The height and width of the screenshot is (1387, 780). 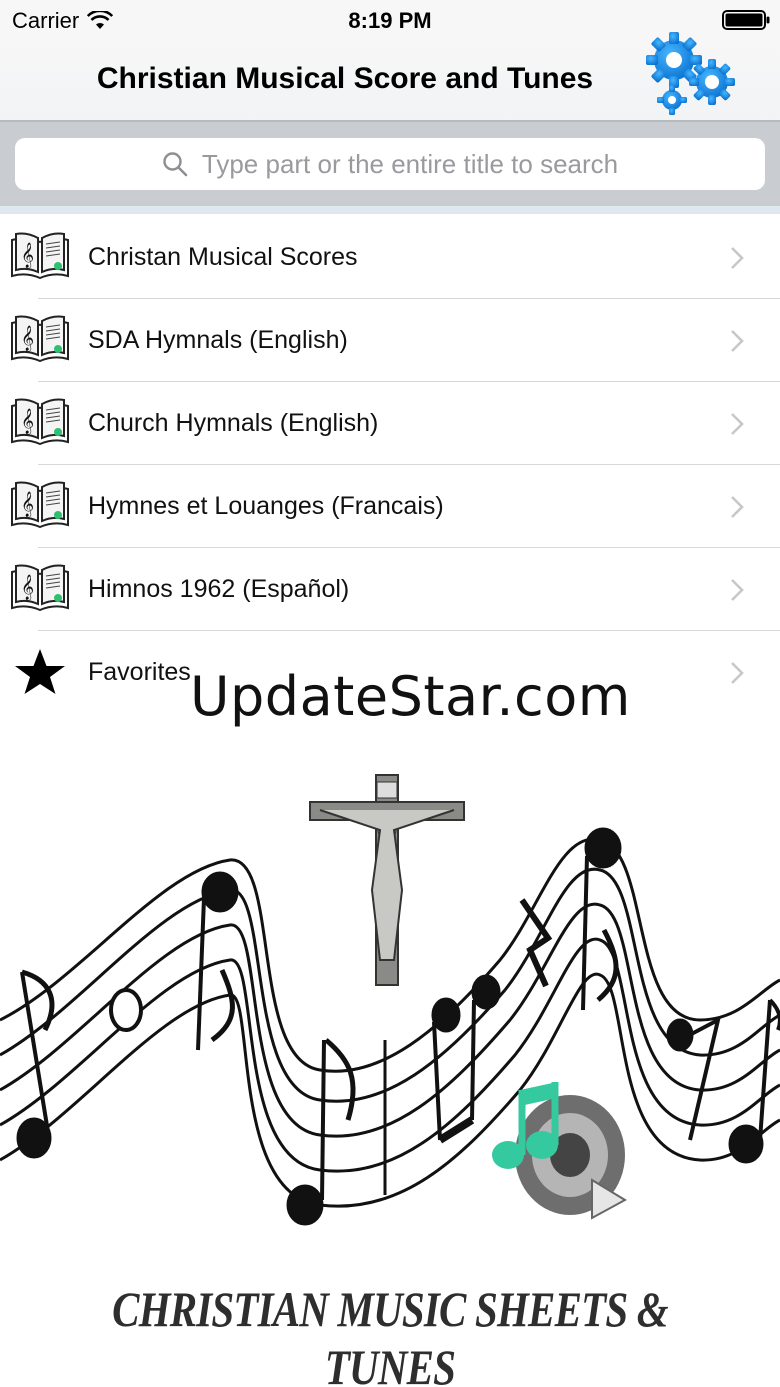 What do you see at coordinates (390, 589) in the screenshot?
I see `list-item-himnos-1962: 𝄞 Himnos 1962 (Español)` at bounding box center [390, 589].